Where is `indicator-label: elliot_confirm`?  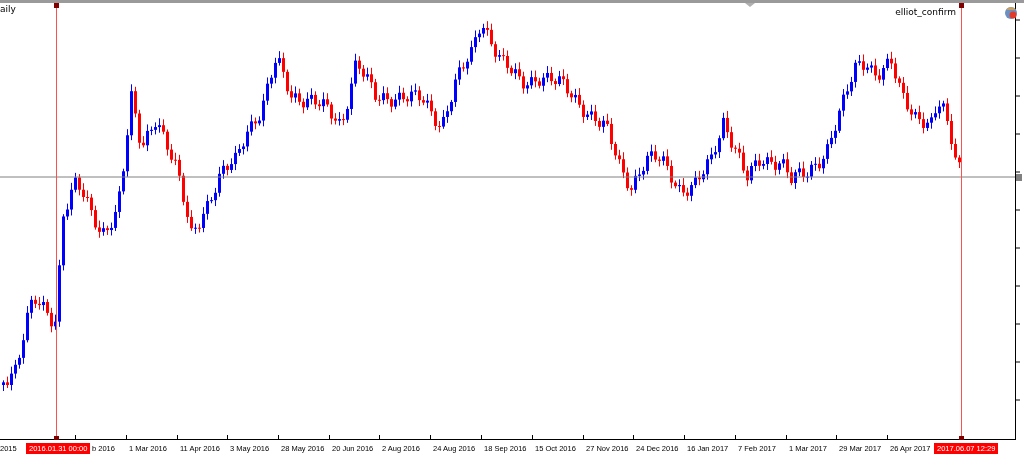
indicator-label: elliot_confirm is located at coordinates (925, 12).